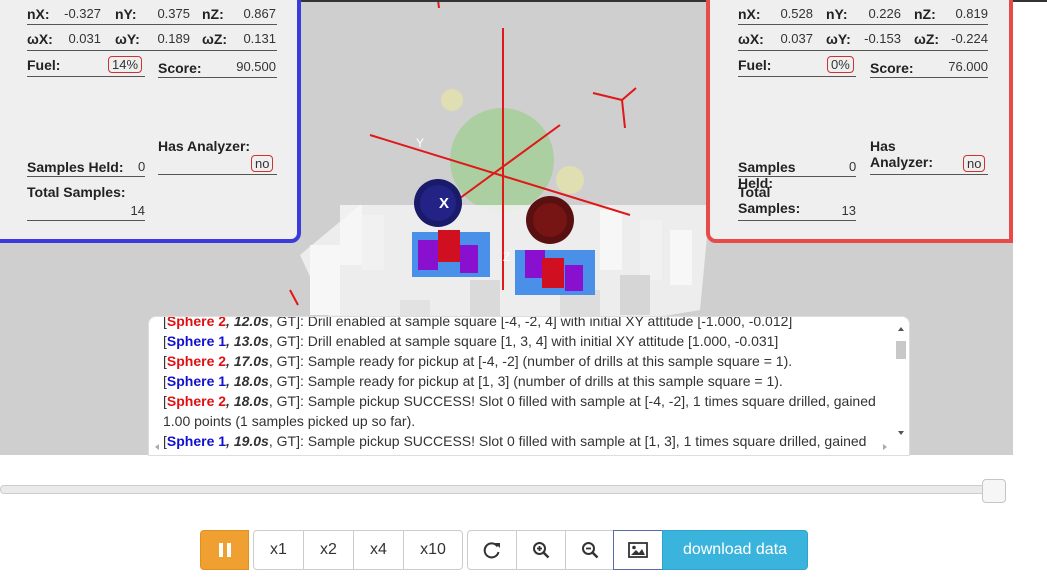 The height and width of the screenshot is (581, 1047). I want to click on value-wx: 0.031, so click(84, 38).